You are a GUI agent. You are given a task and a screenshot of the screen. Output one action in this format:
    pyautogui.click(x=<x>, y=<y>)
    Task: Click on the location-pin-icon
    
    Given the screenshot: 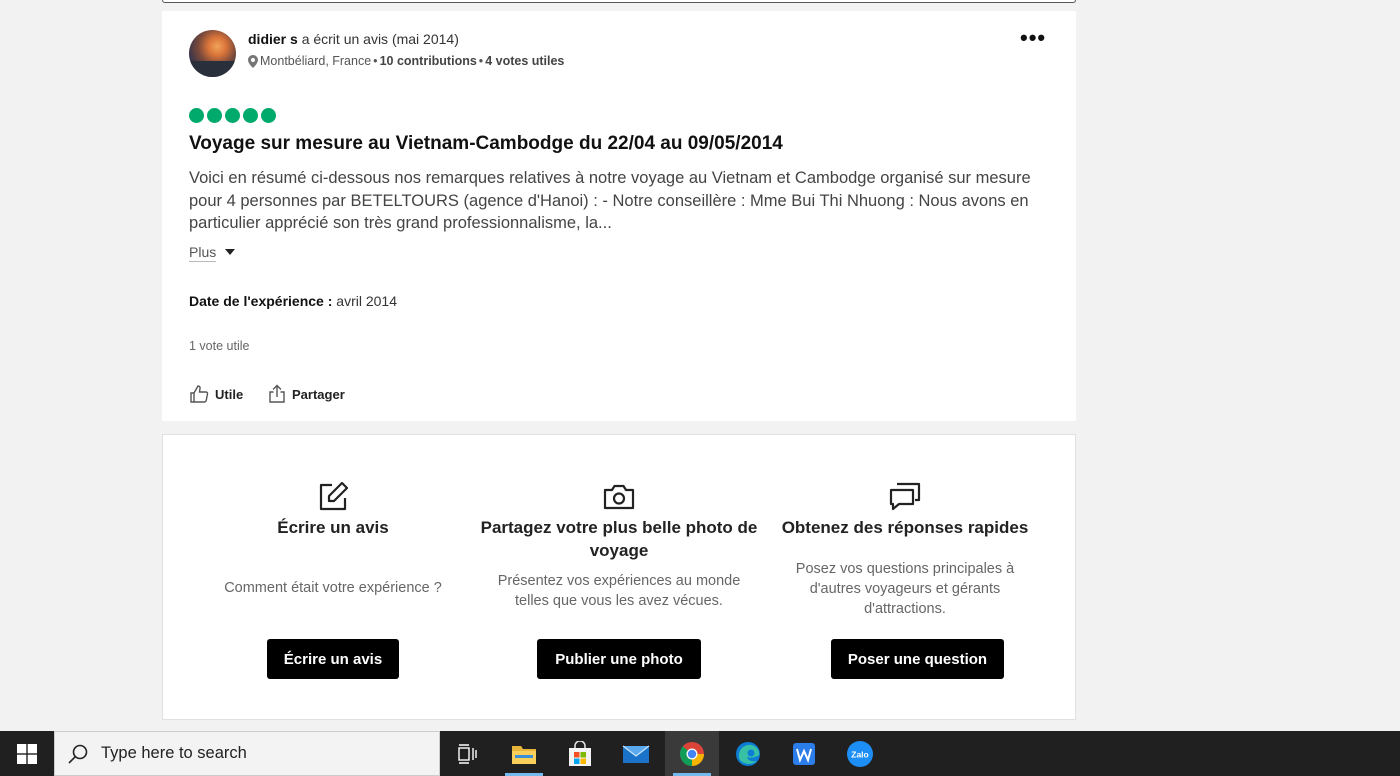 What is the action you would take?
    pyautogui.click(x=253, y=61)
    